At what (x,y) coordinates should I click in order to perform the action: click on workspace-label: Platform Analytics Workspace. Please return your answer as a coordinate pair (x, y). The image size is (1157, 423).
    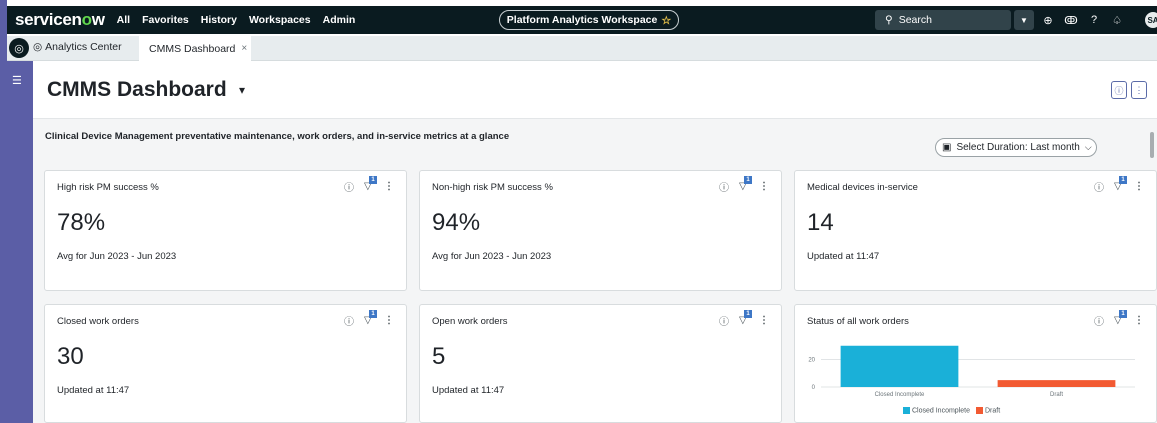
    Looking at the image, I should click on (582, 20).